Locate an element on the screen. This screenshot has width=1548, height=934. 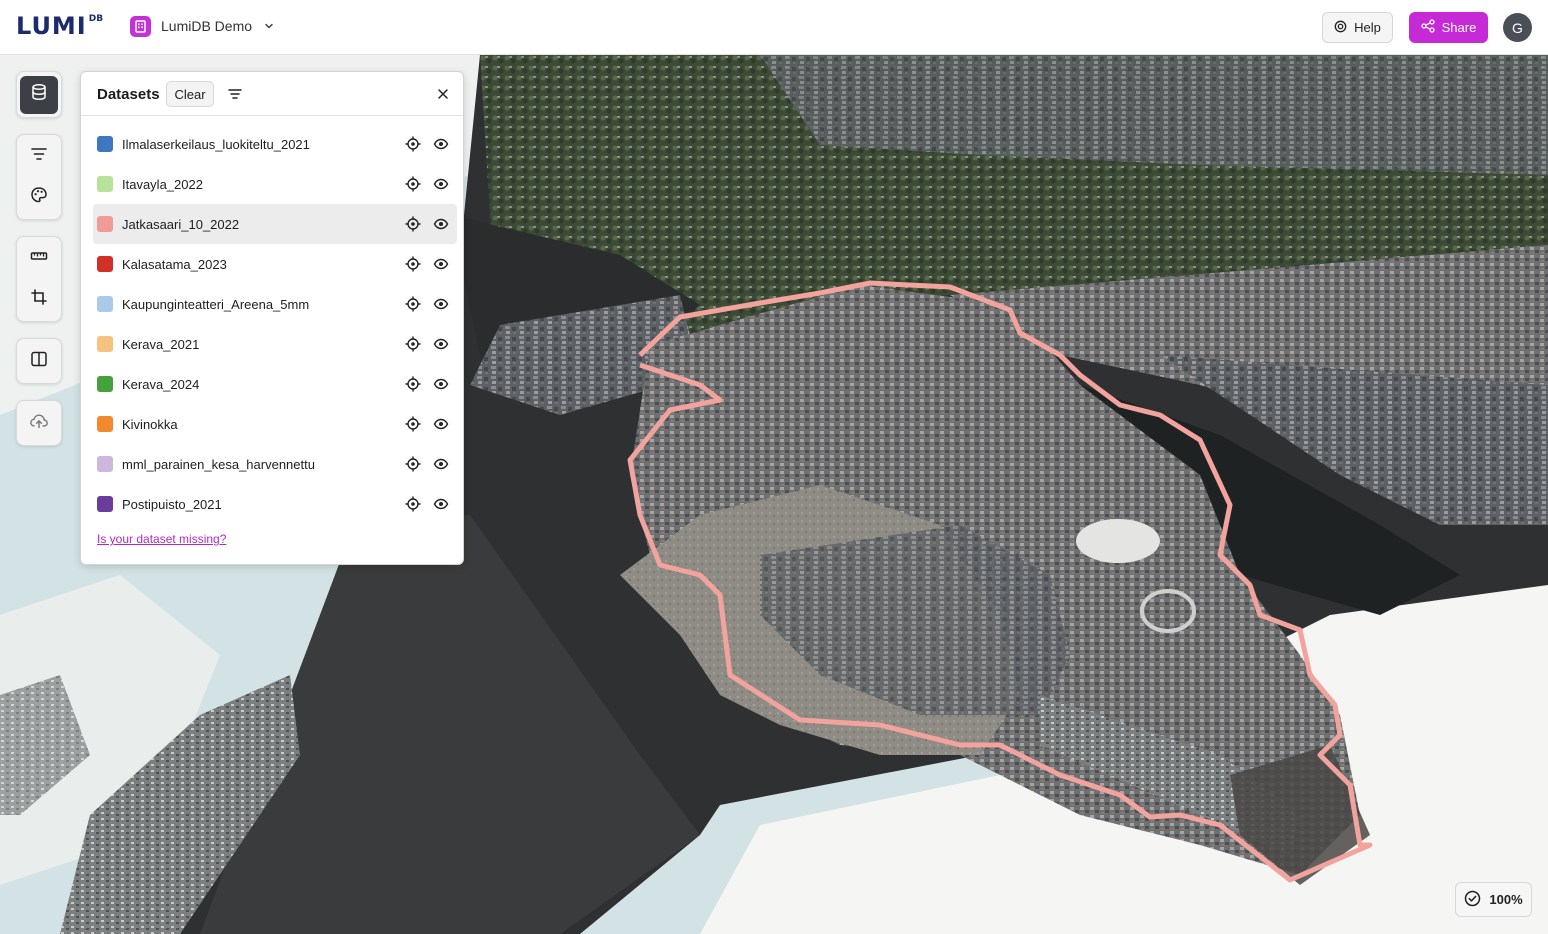
filter-tool-button is located at coordinates (39, 157).